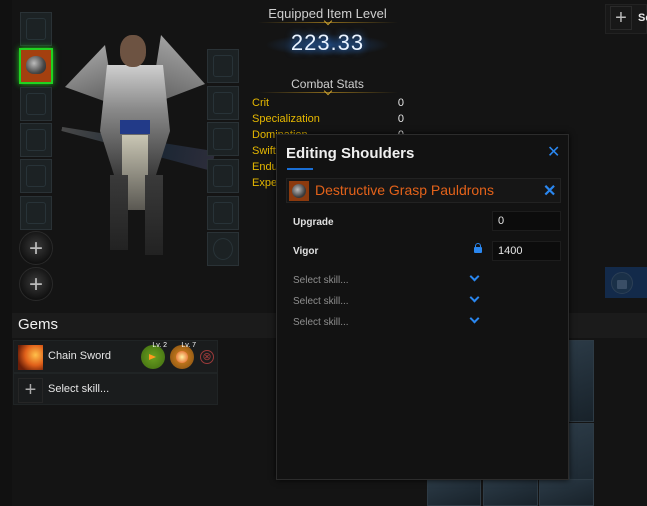  Describe the element at coordinates (350, 153) in the screenshot. I see `modal-title: Editing Shoulders` at that location.